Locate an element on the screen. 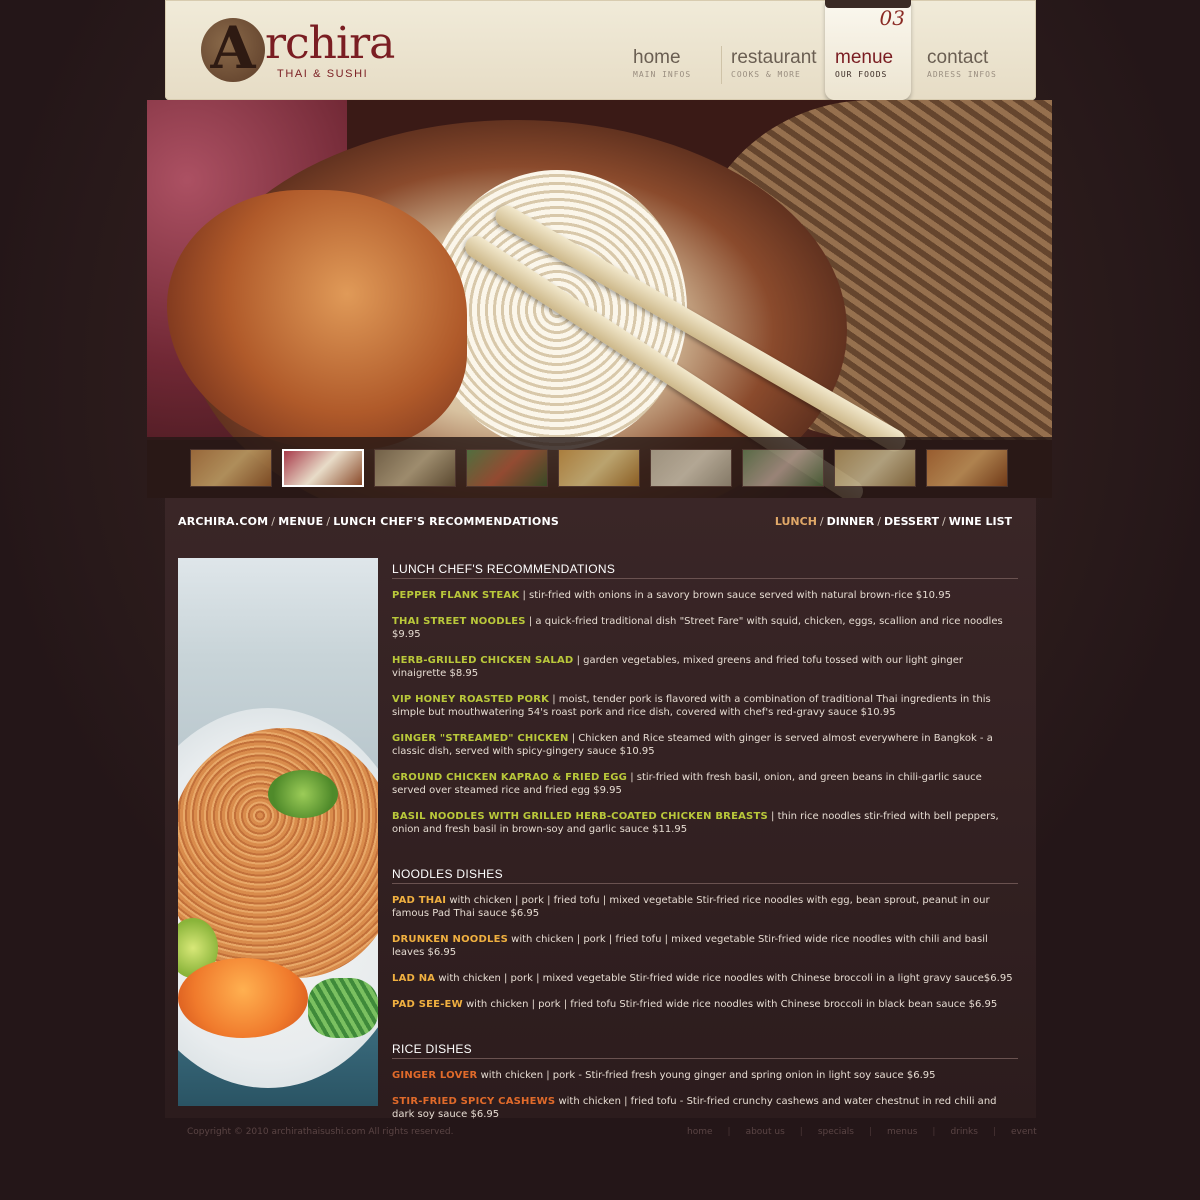  menu-item-name: DRUNKEN NOODLES is located at coordinates (450, 939).